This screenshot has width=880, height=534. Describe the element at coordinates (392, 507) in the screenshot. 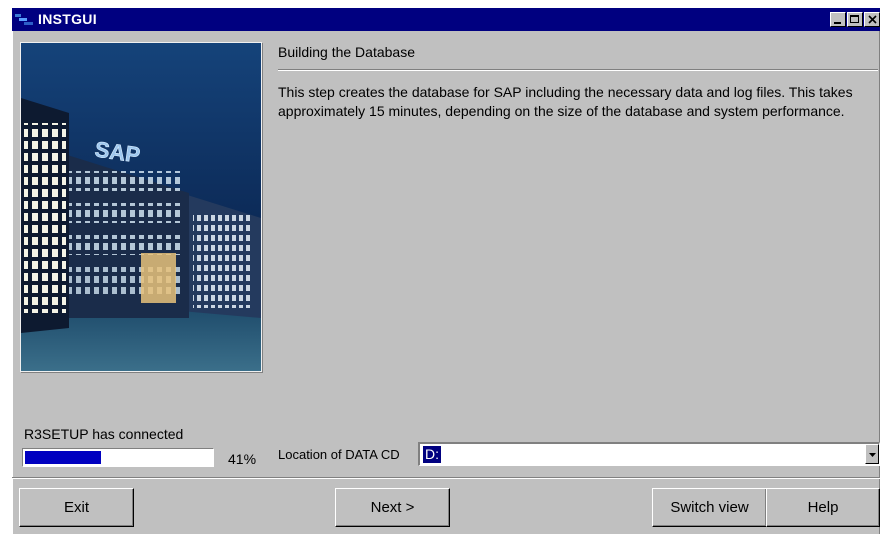

I see `next-button: Next >` at that location.